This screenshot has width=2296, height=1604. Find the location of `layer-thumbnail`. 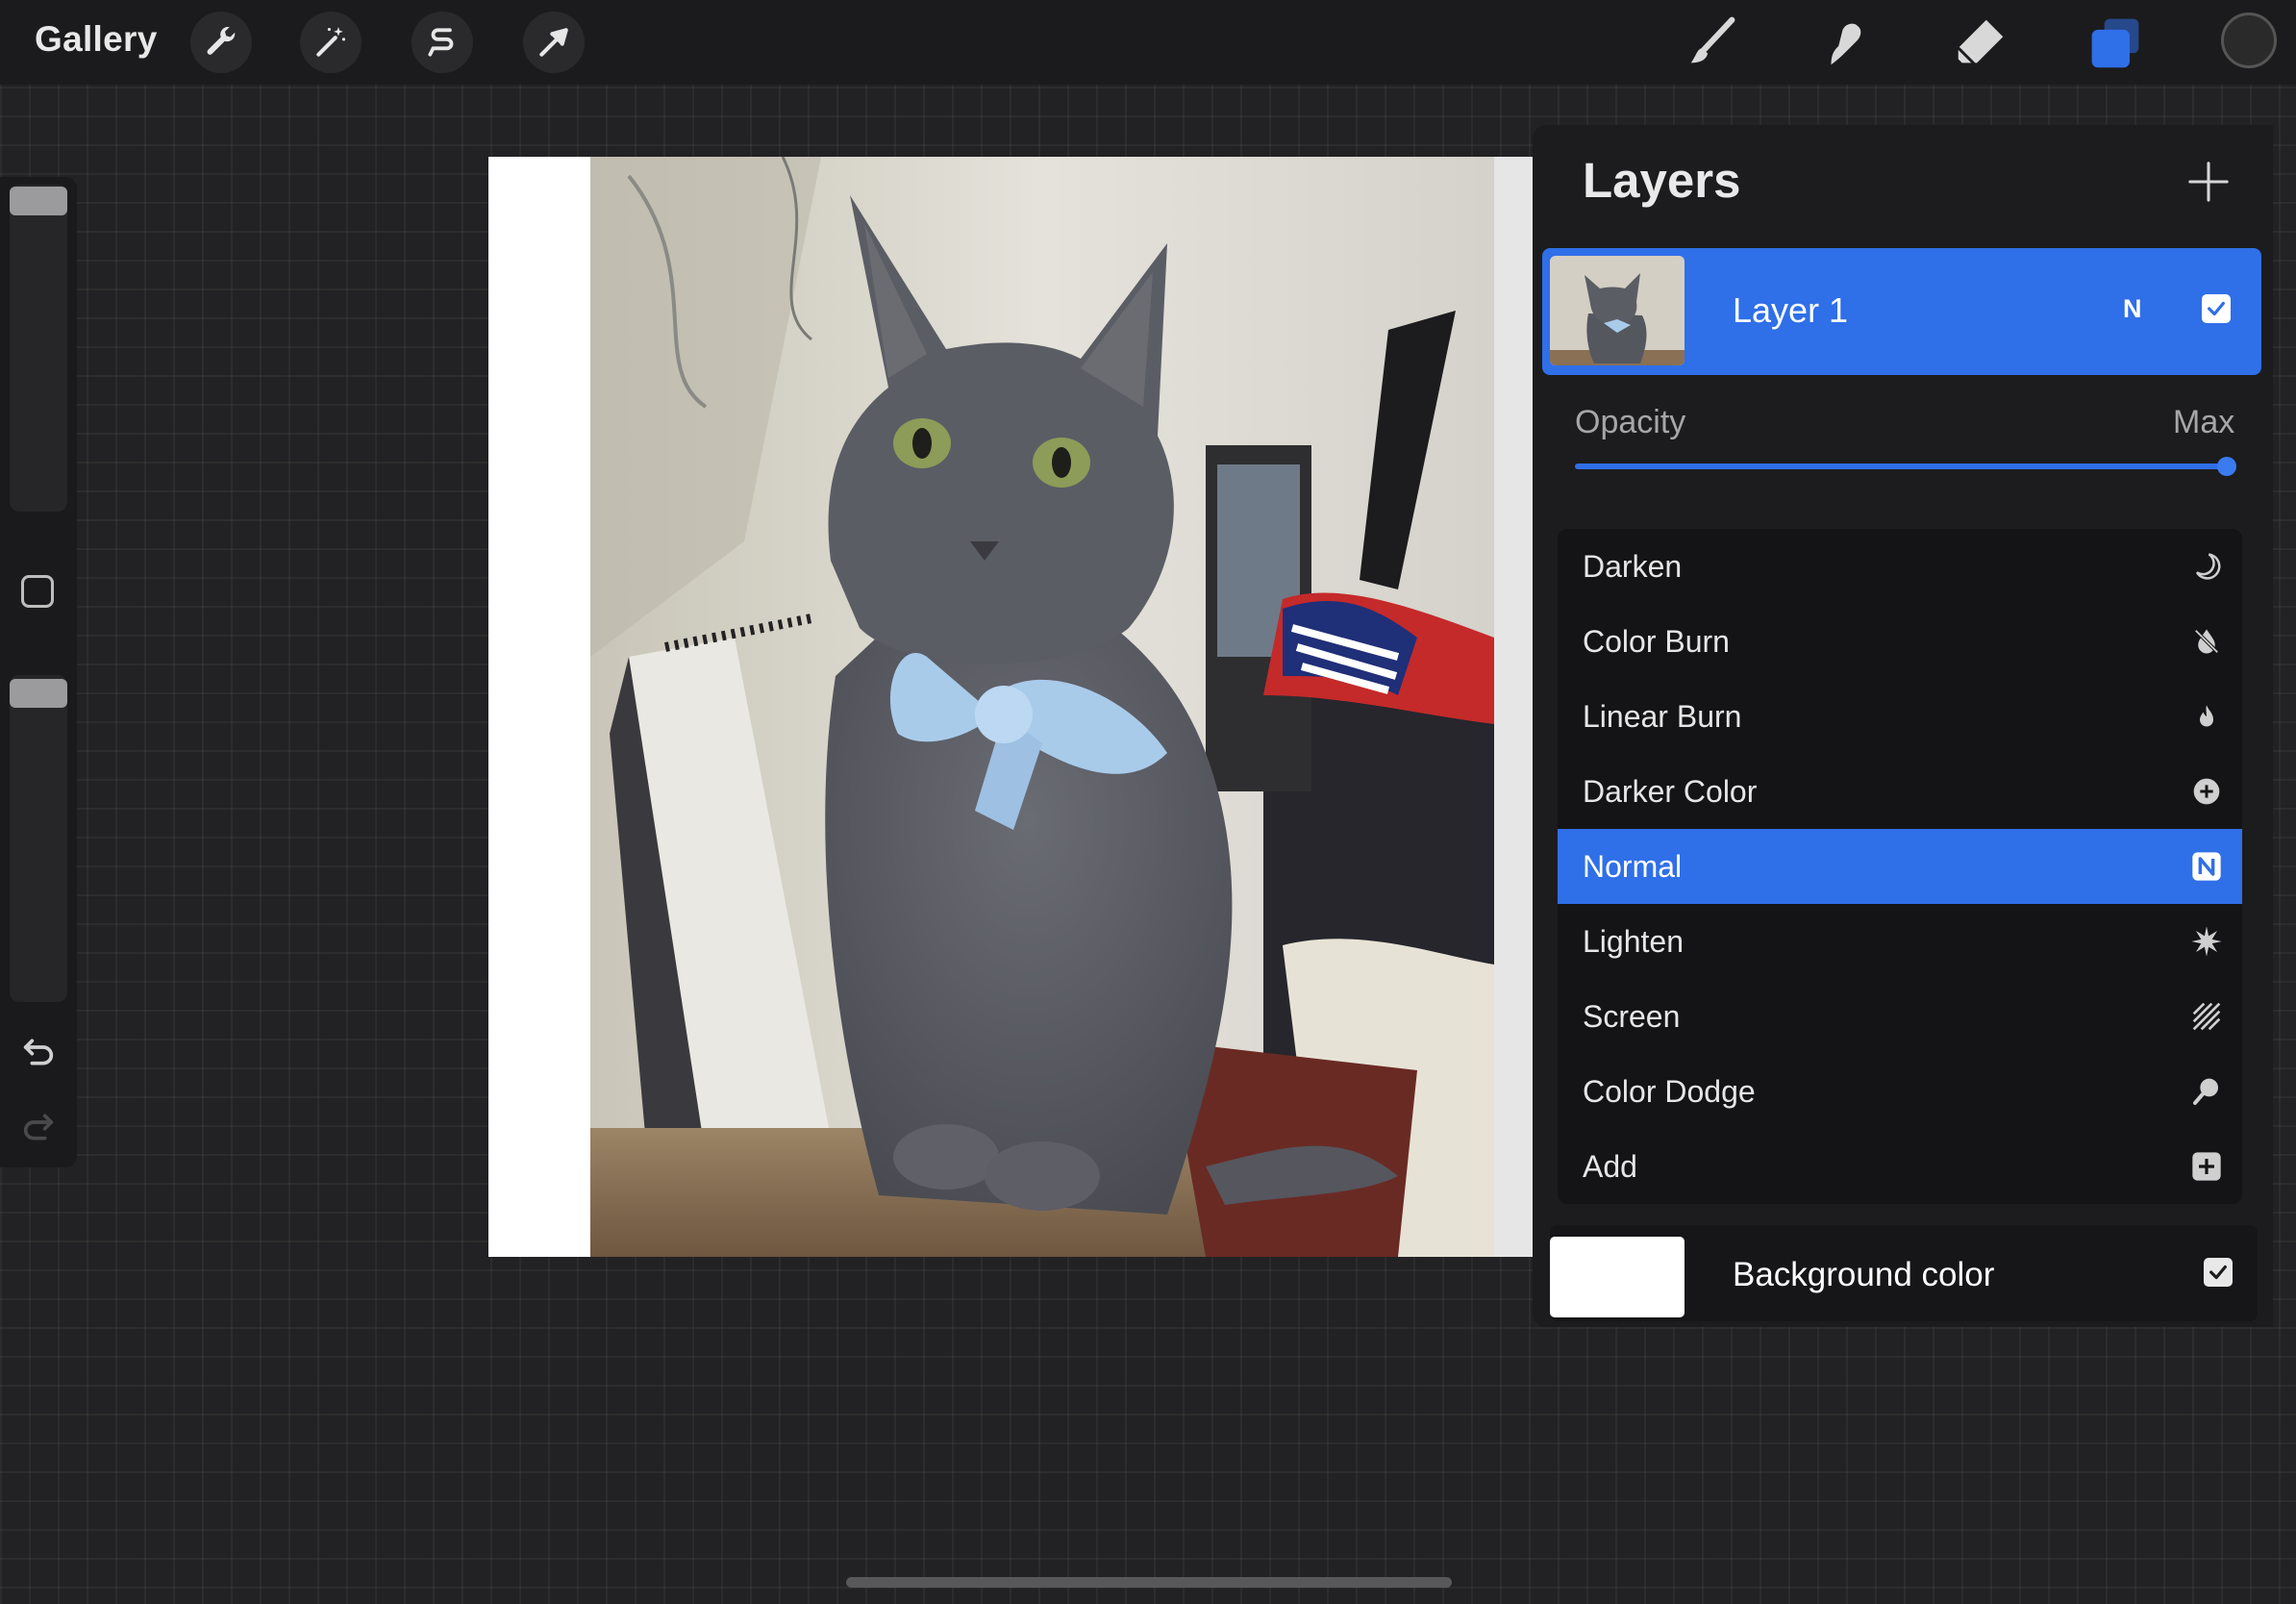

layer-thumbnail is located at coordinates (1617, 310).